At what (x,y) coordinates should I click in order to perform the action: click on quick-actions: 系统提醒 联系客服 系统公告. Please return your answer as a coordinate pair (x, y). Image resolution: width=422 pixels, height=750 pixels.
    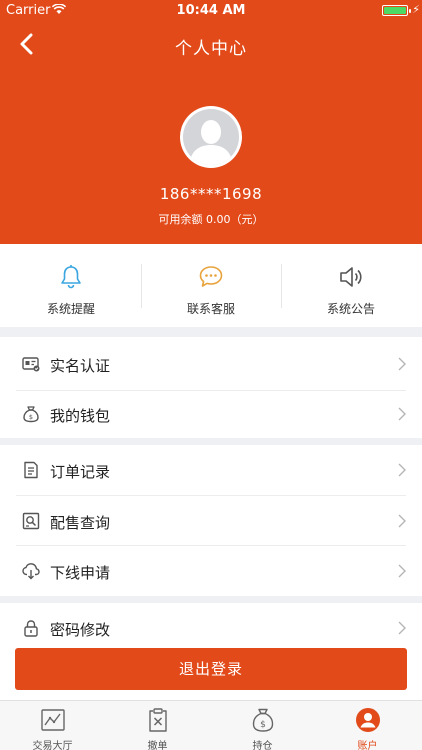
    Looking at the image, I should click on (211, 285).